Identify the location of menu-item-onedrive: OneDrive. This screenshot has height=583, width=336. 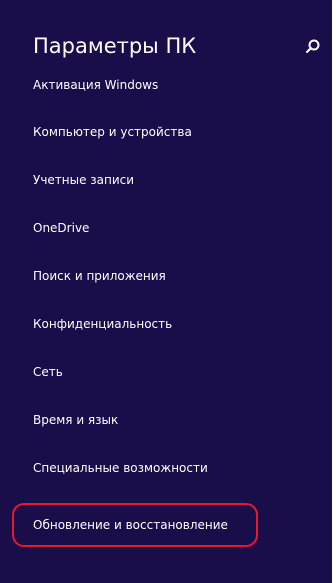
(61, 228).